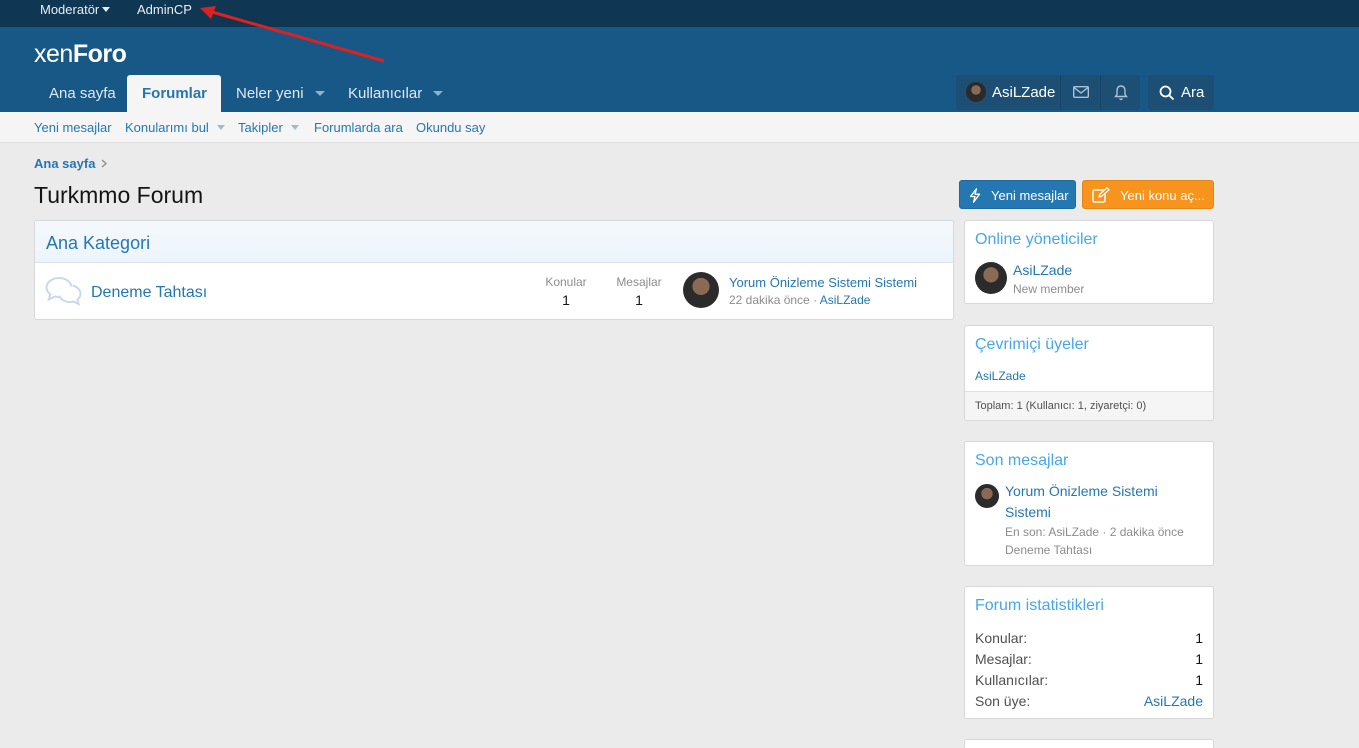 This screenshot has height=748, width=1359. I want to click on logo-text-light: xen, so click(53, 54).